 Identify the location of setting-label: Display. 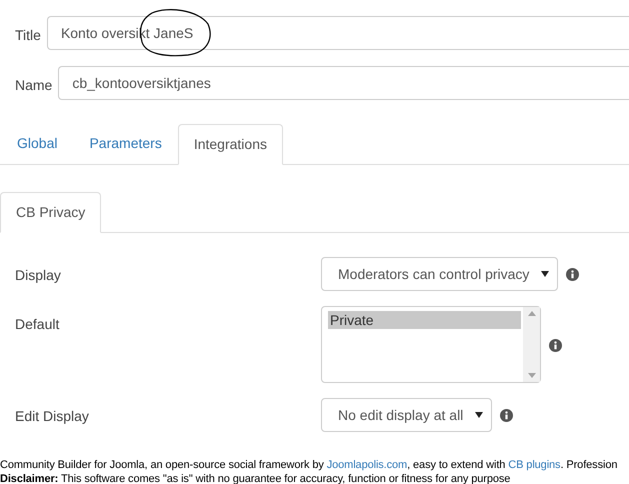
(38, 275).